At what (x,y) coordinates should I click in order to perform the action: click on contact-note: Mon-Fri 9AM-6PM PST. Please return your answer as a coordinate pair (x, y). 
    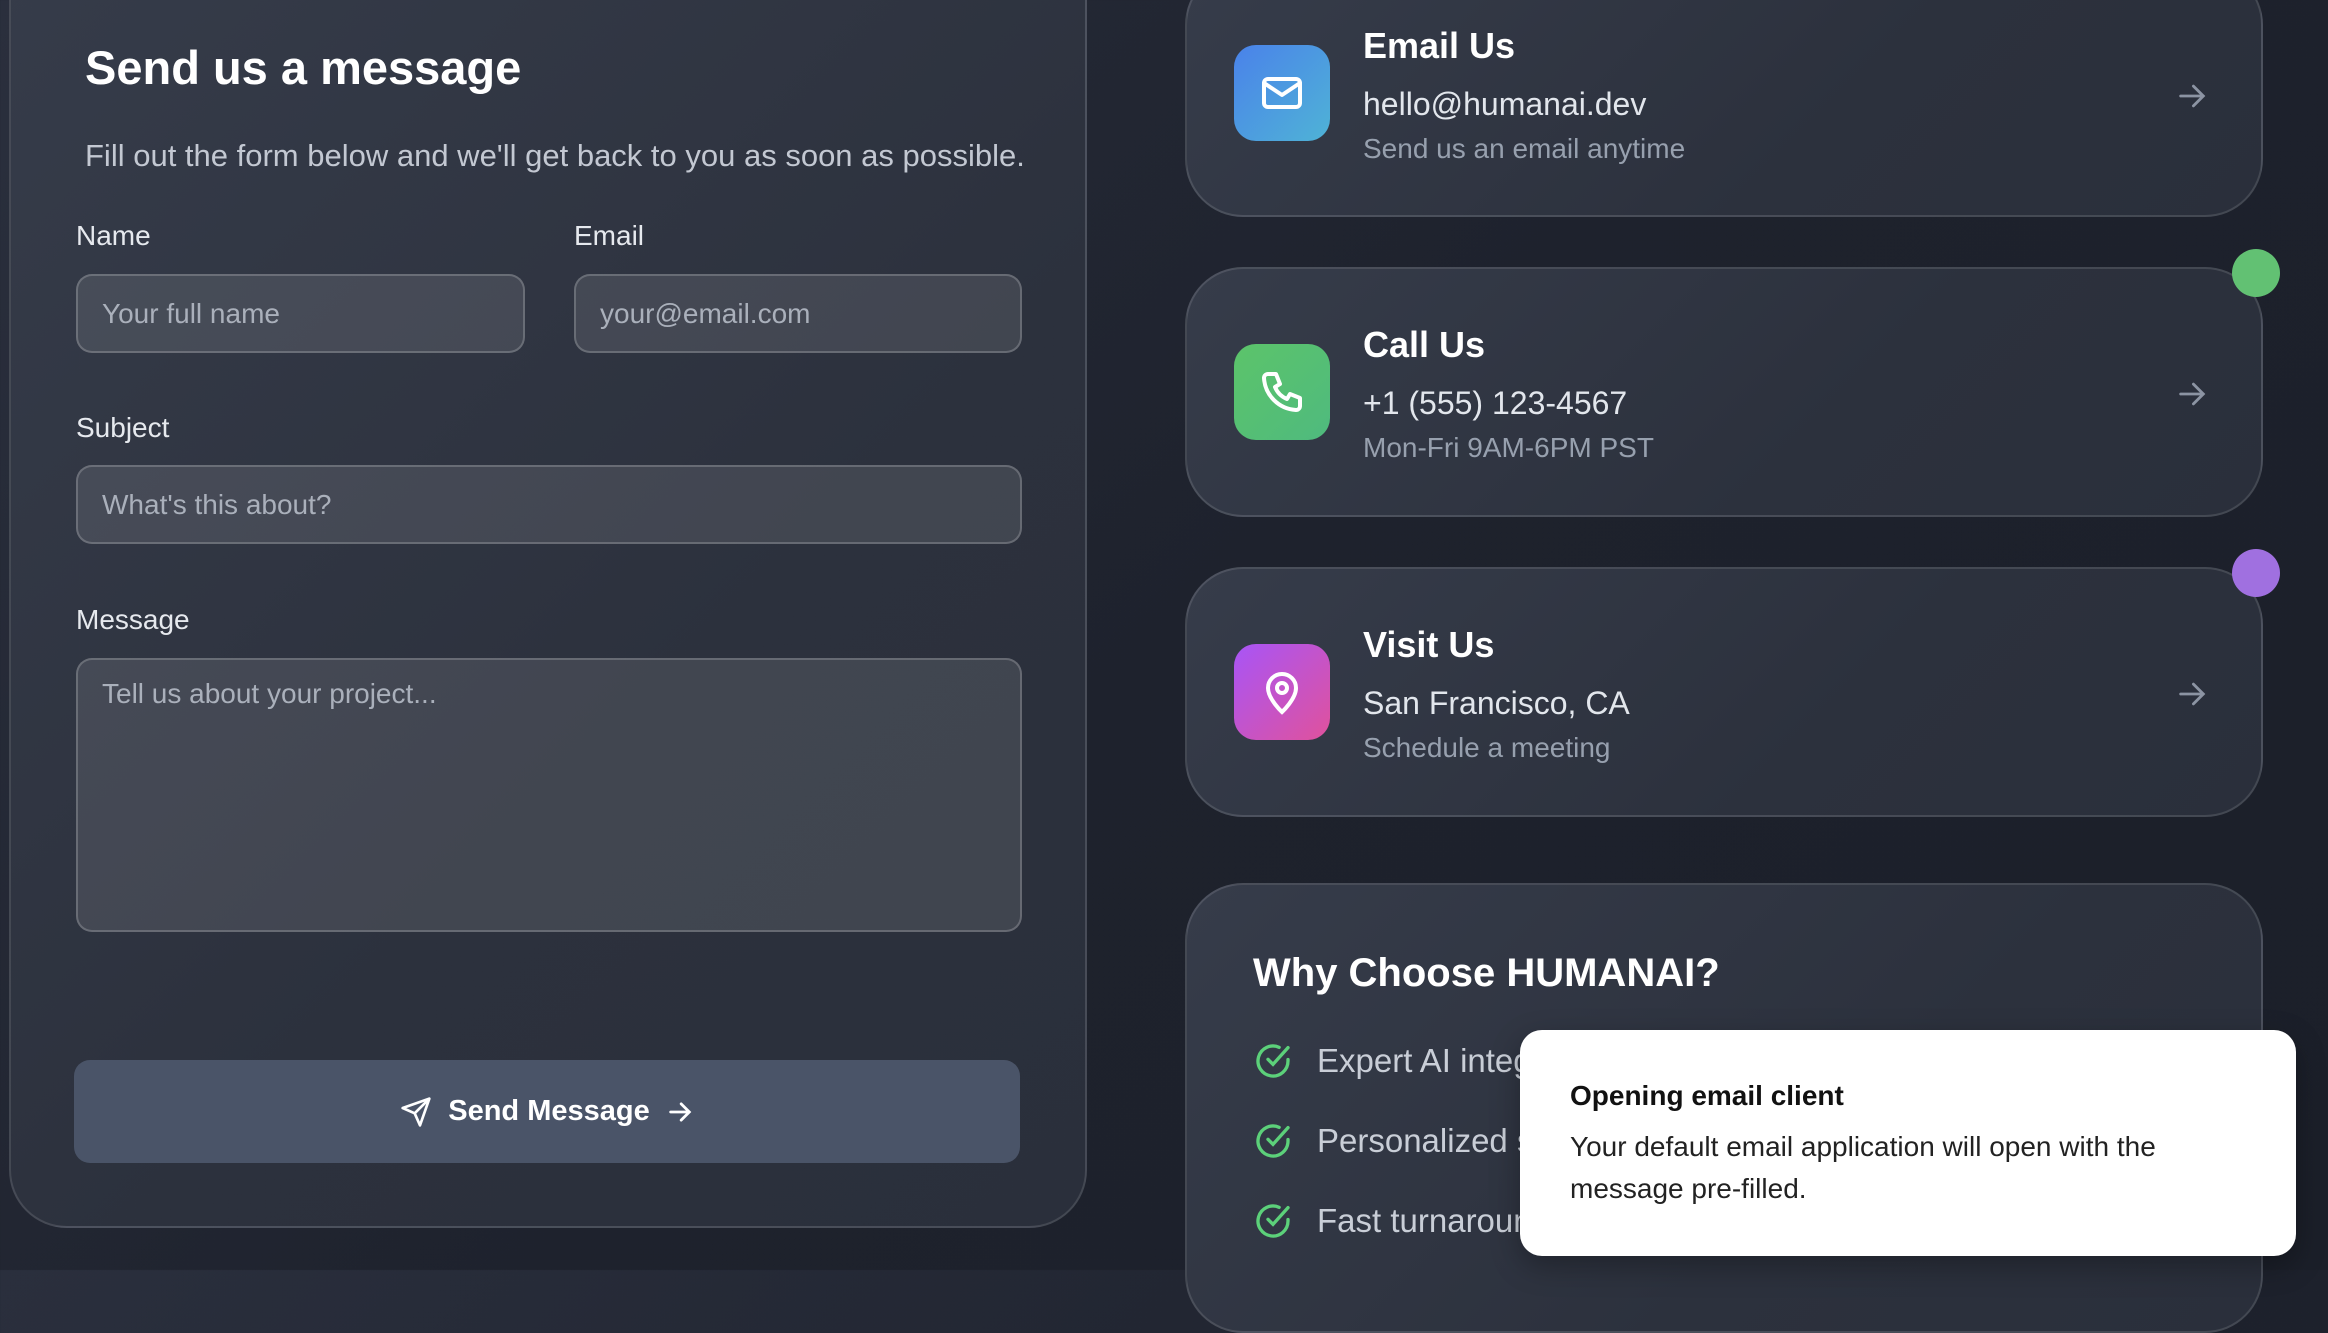
    Looking at the image, I should click on (1508, 447).